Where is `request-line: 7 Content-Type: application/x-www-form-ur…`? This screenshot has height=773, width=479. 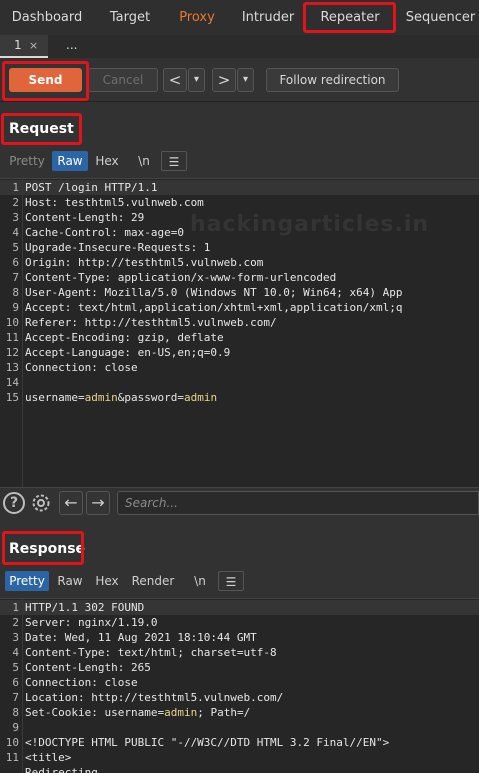 request-line: 7 Content-Type: application/x-www-form-ur… is located at coordinates (174, 277).